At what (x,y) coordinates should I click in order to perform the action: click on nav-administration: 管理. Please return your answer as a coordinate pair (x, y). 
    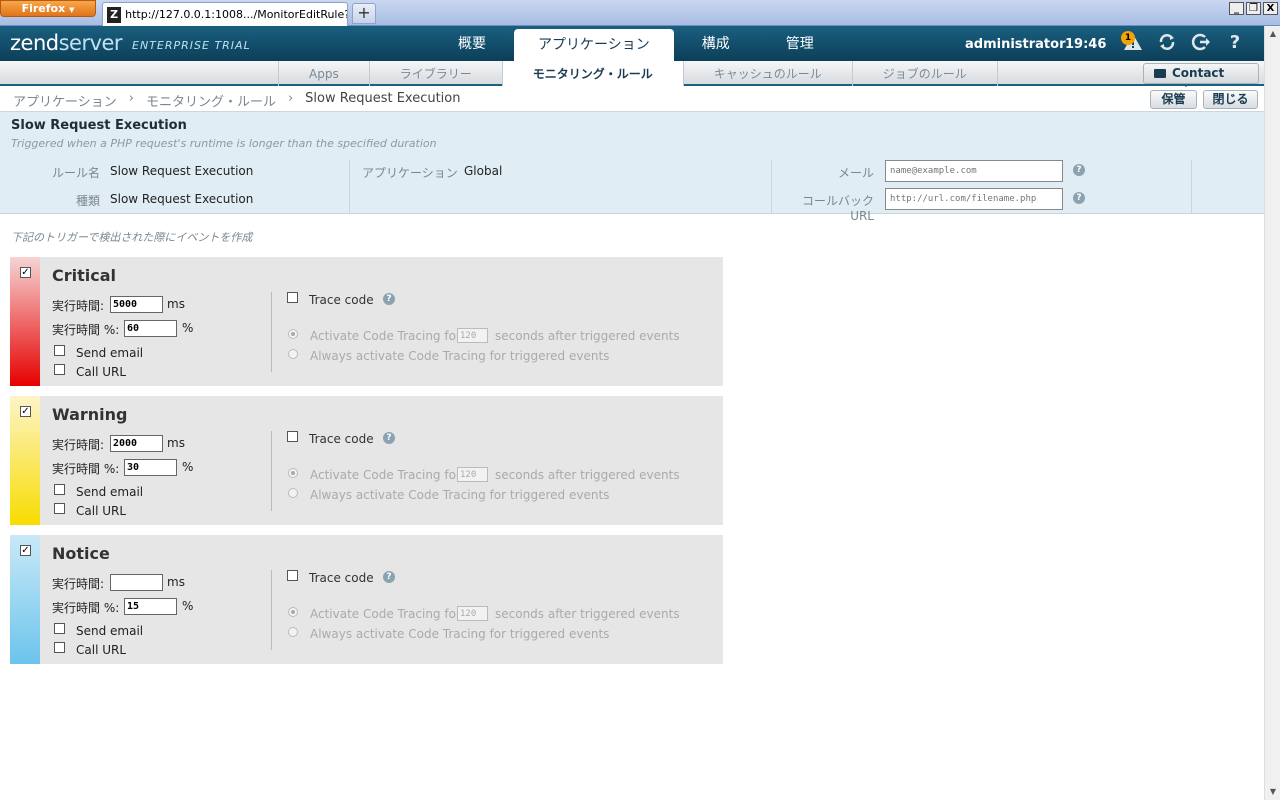
    Looking at the image, I should click on (800, 43).